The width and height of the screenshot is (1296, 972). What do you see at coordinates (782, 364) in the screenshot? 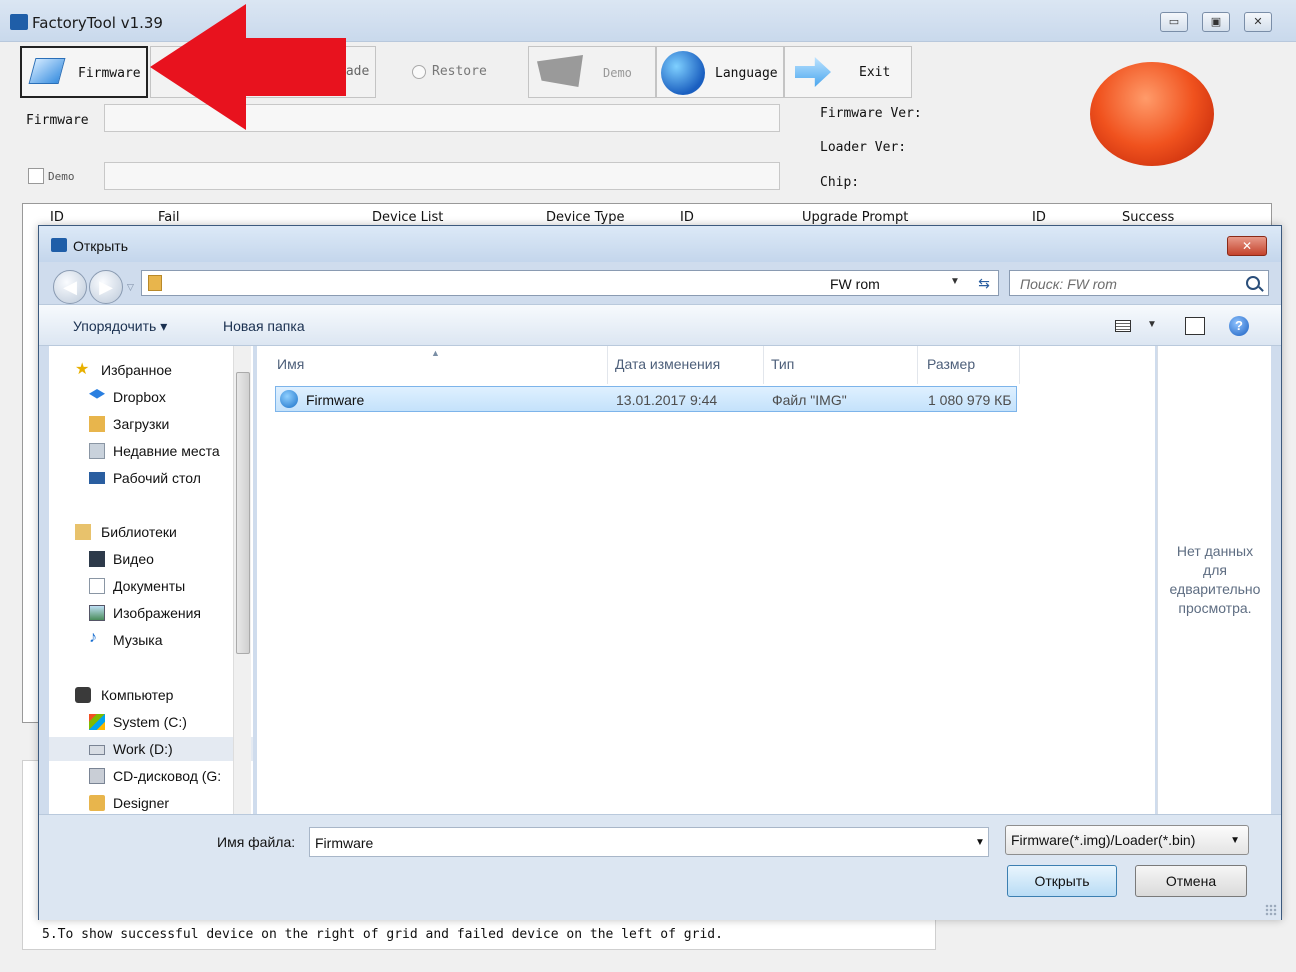
I see `column-header-type: Тип` at bounding box center [782, 364].